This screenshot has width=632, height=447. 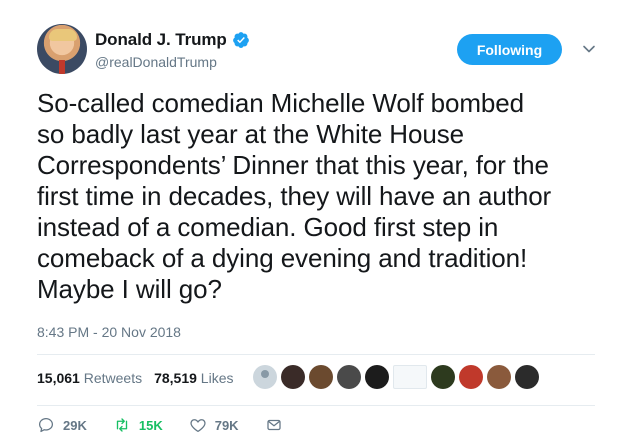 What do you see at coordinates (150, 425) in the screenshot?
I see `retweet-count: 15K` at bounding box center [150, 425].